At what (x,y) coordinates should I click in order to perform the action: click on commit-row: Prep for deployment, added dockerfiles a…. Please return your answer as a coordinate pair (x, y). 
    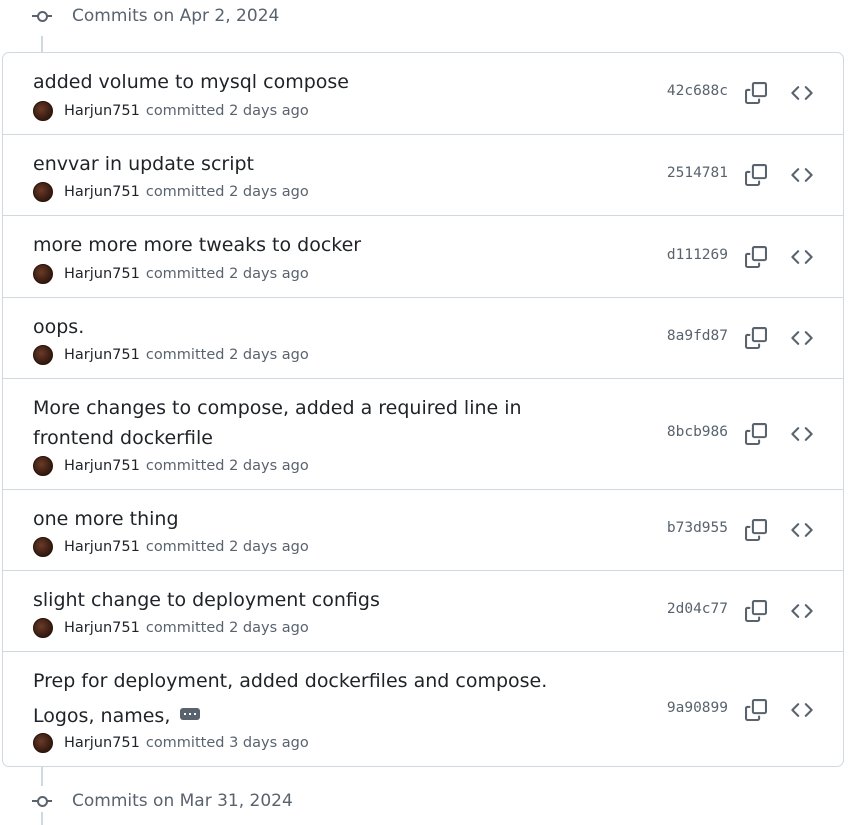
    Looking at the image, I should click on (423, 708).